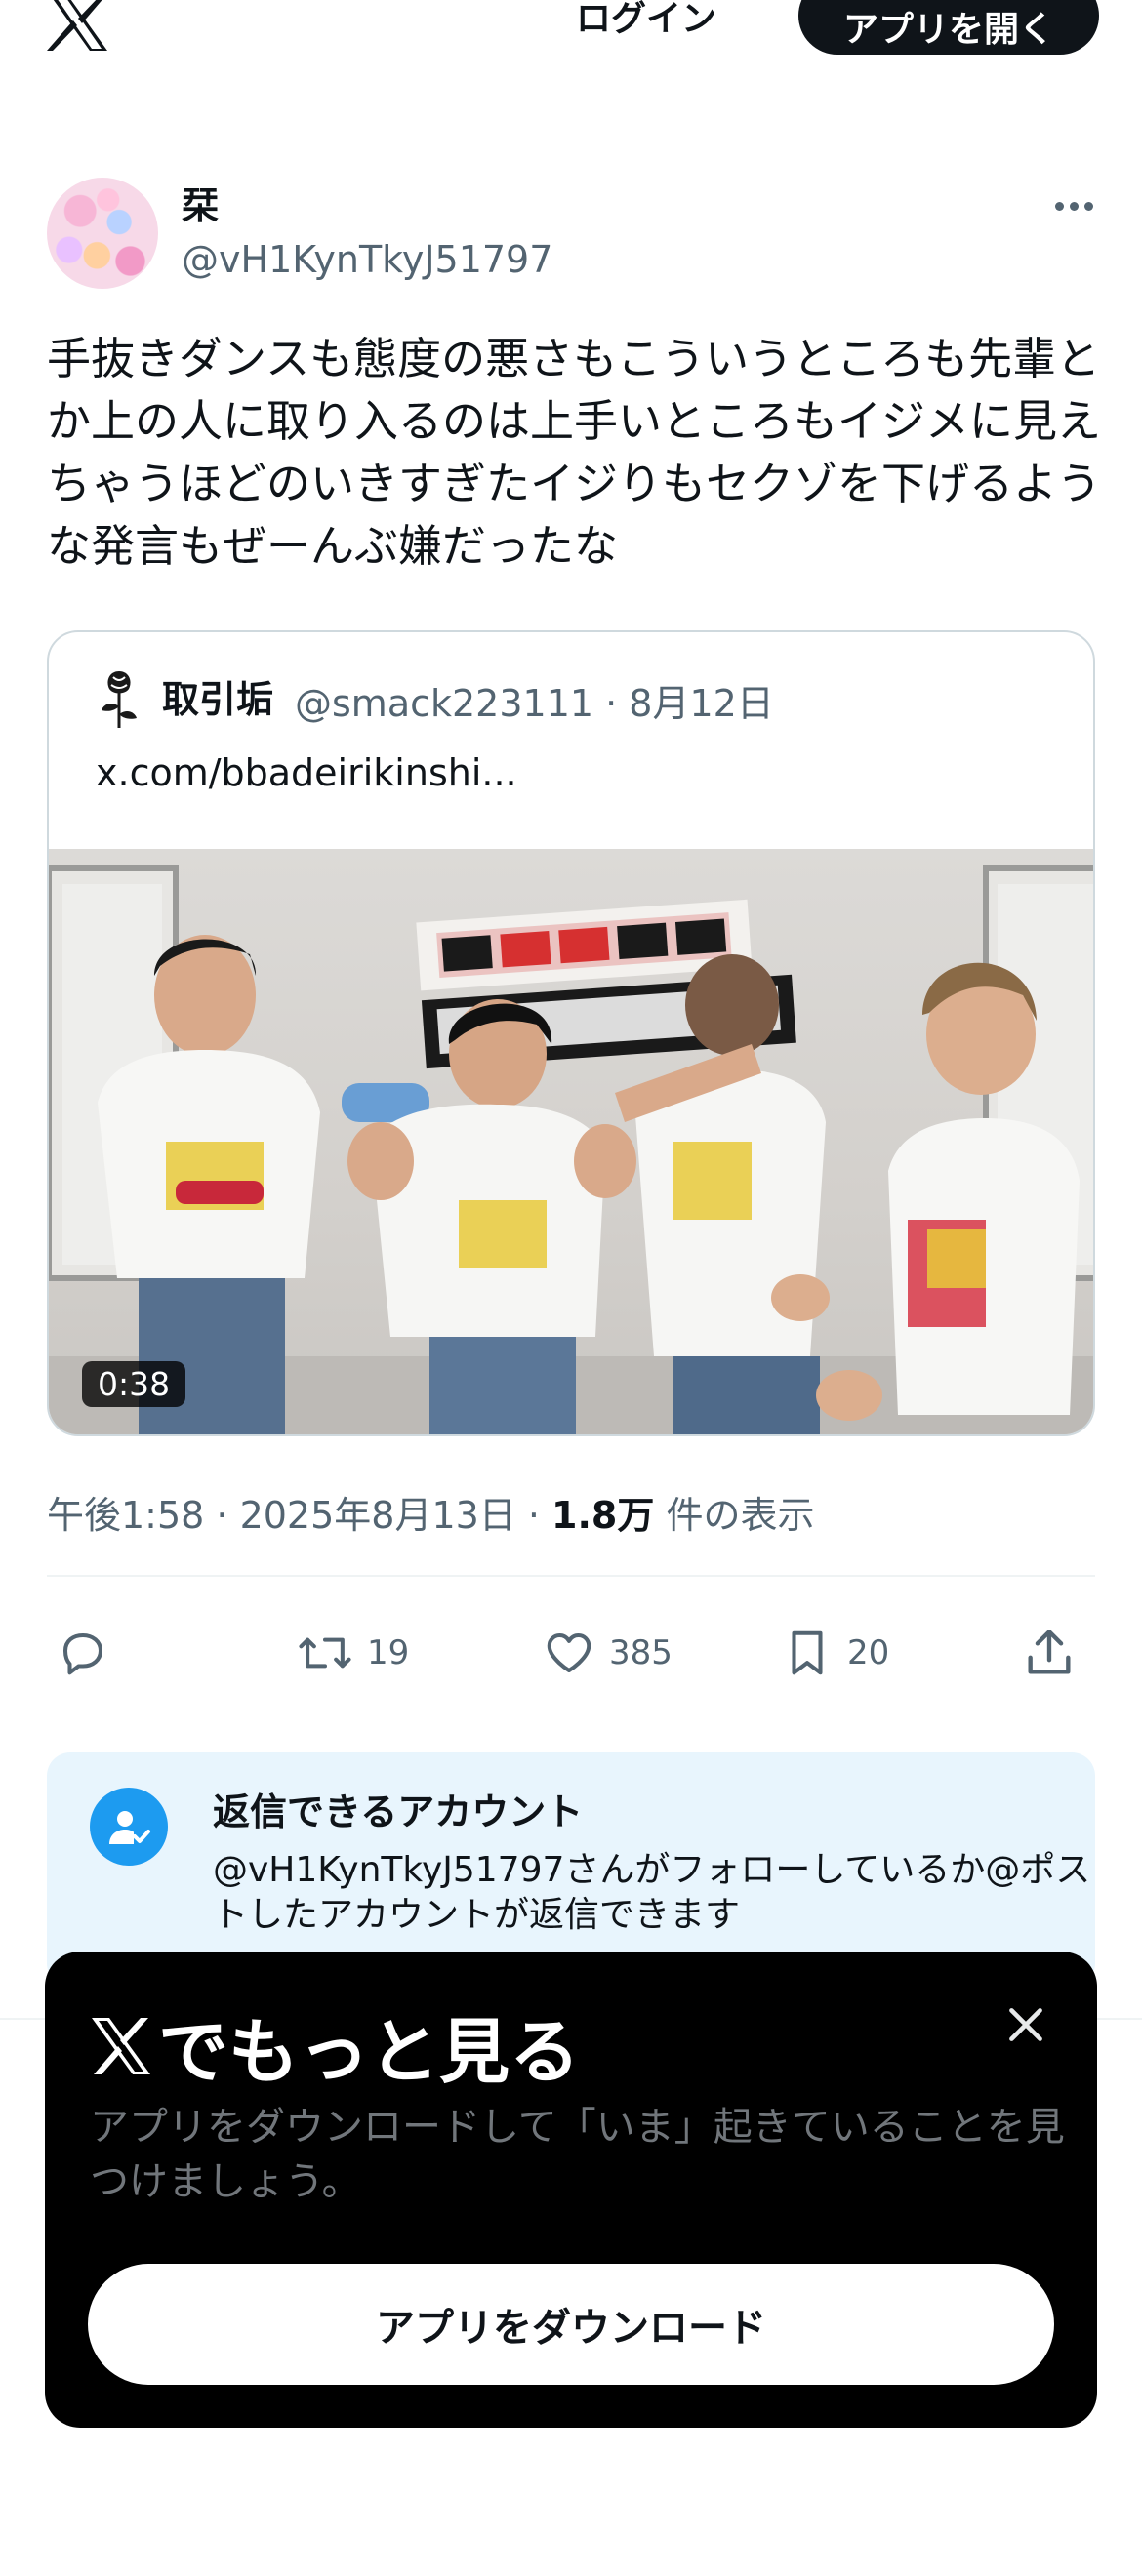 This screenshot has width=1142, height=2576. I want to click on divider, so click(571, 1576).